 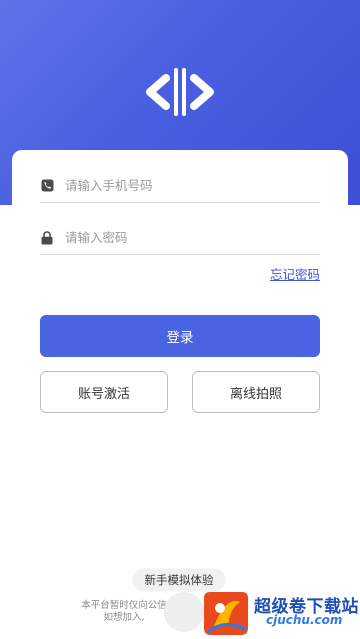 I want to click on offline-photo-button: 离线拍照, so click(x=256, y=392).